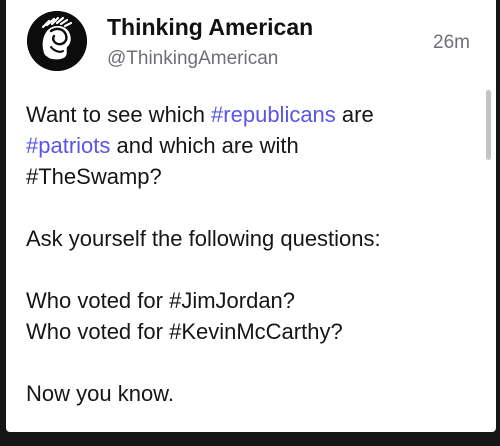 The image size is (500, 446). What do you see at coordinates (451, 43) in the screenshot?
I see `post-timestamp: 26m` at bounding box center [451, 43].